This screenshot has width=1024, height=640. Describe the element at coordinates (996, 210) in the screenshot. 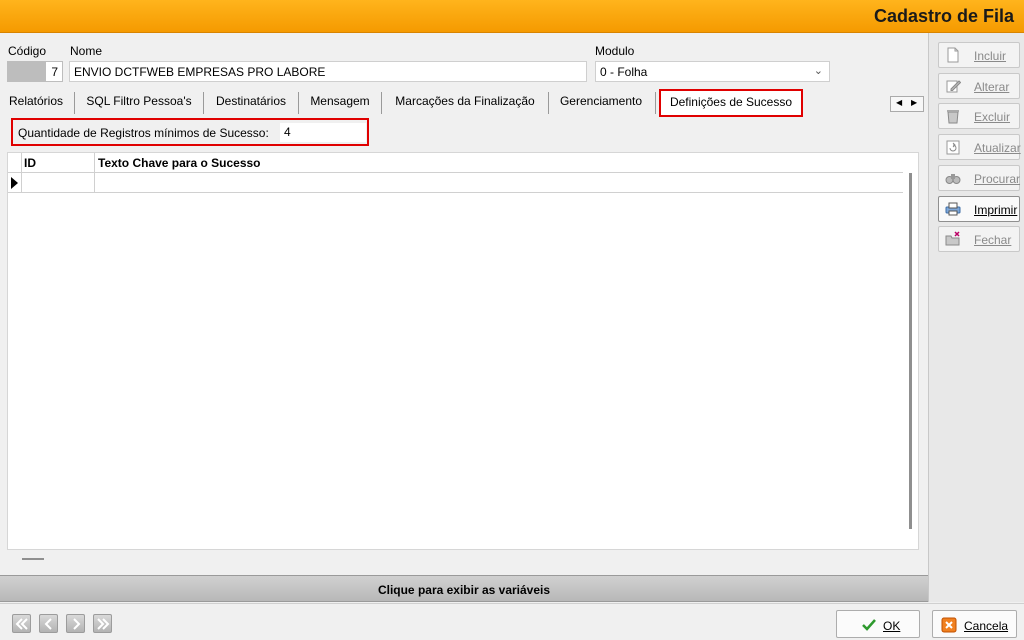

I see `imprimir-label: Imprimir` at that location.